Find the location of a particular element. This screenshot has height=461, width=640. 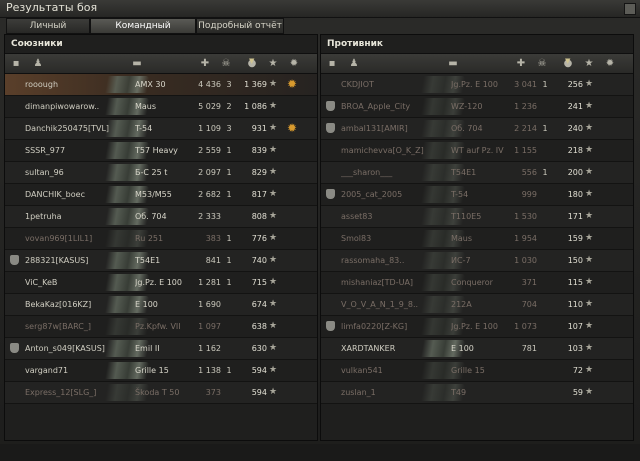

xp-value: 256 is located at coordinates (575, 84).